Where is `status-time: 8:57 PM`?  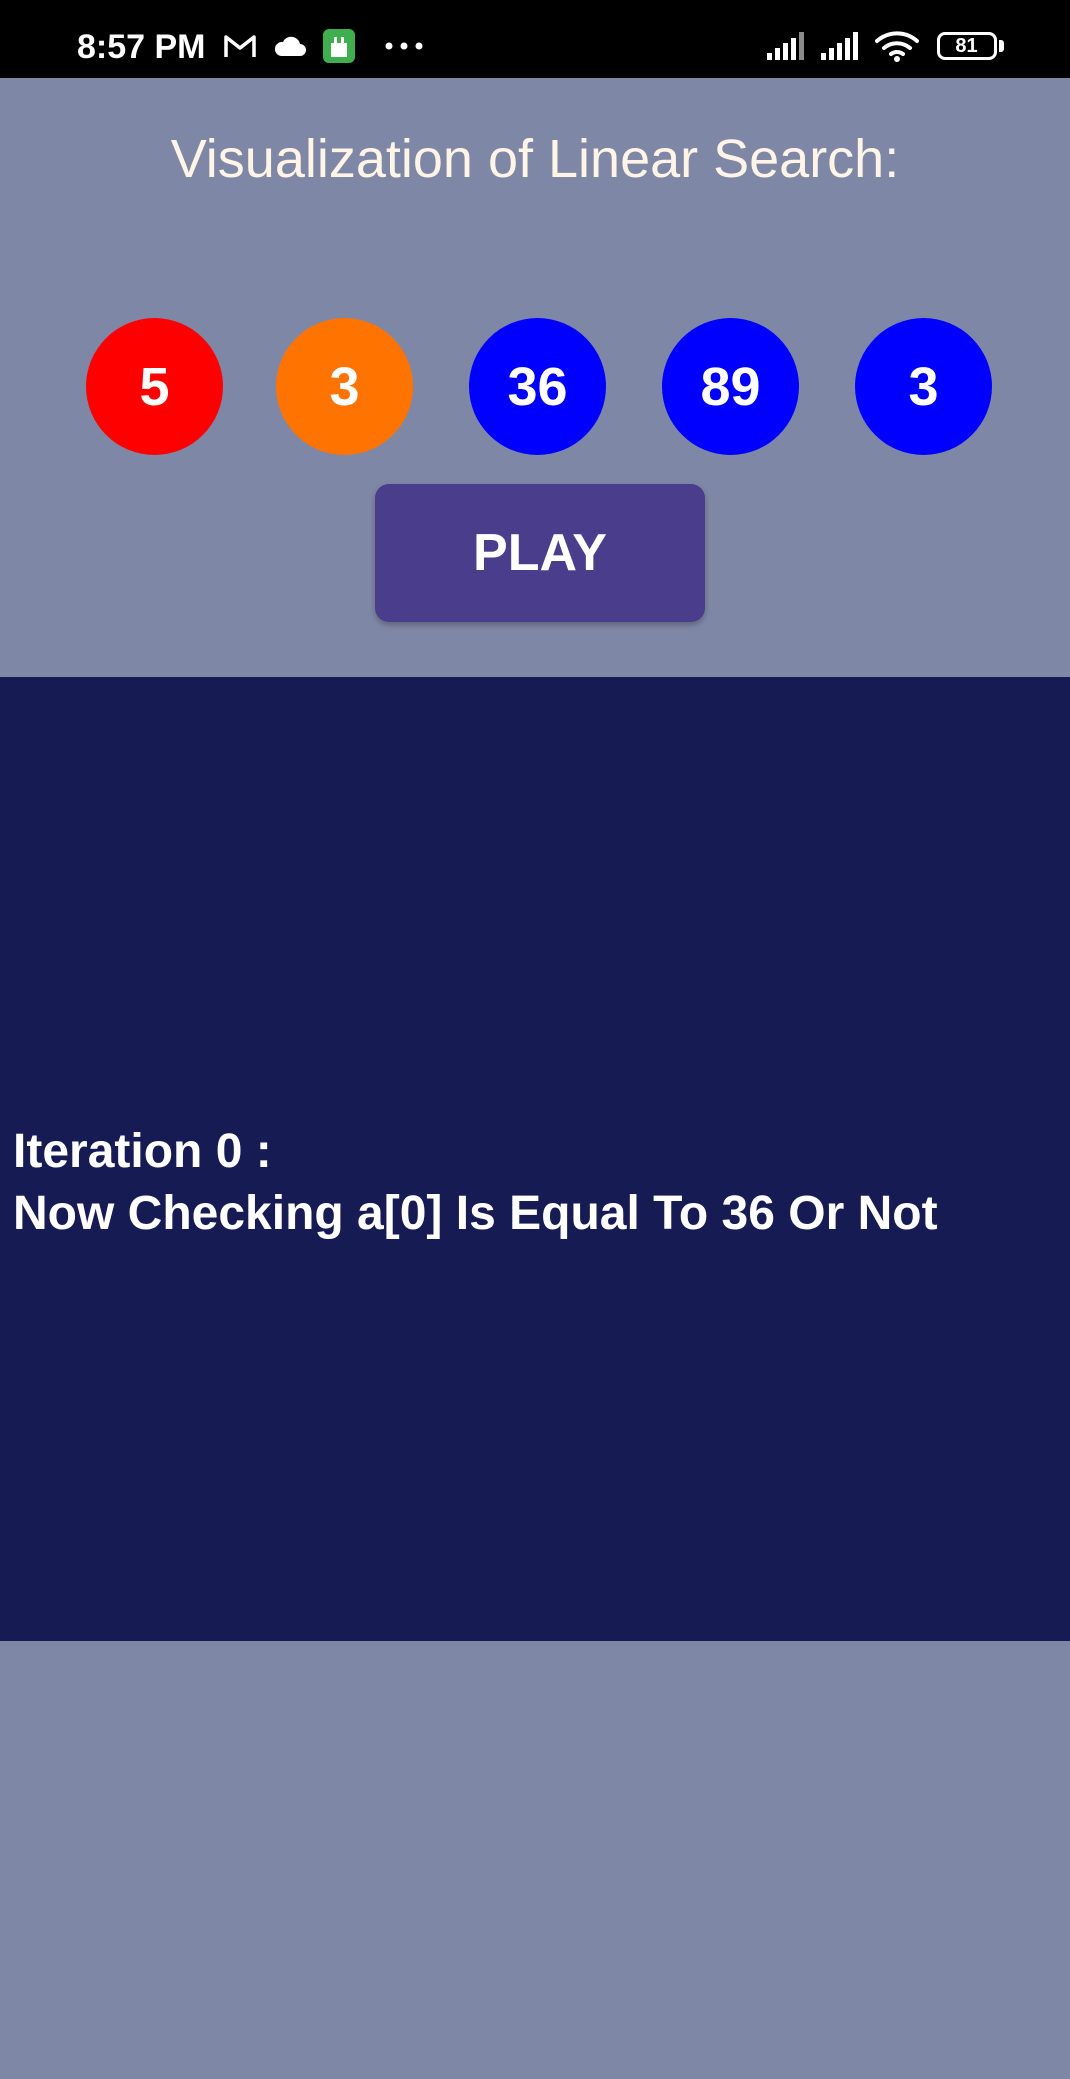 status-time: 8:57 PM is located at coordinates (141, 47).